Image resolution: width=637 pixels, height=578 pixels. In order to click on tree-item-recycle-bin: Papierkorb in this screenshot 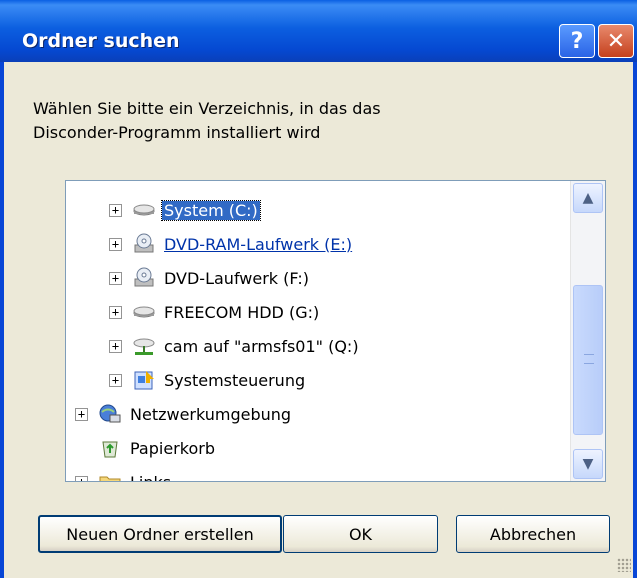, I will do `click(157, 448)`.